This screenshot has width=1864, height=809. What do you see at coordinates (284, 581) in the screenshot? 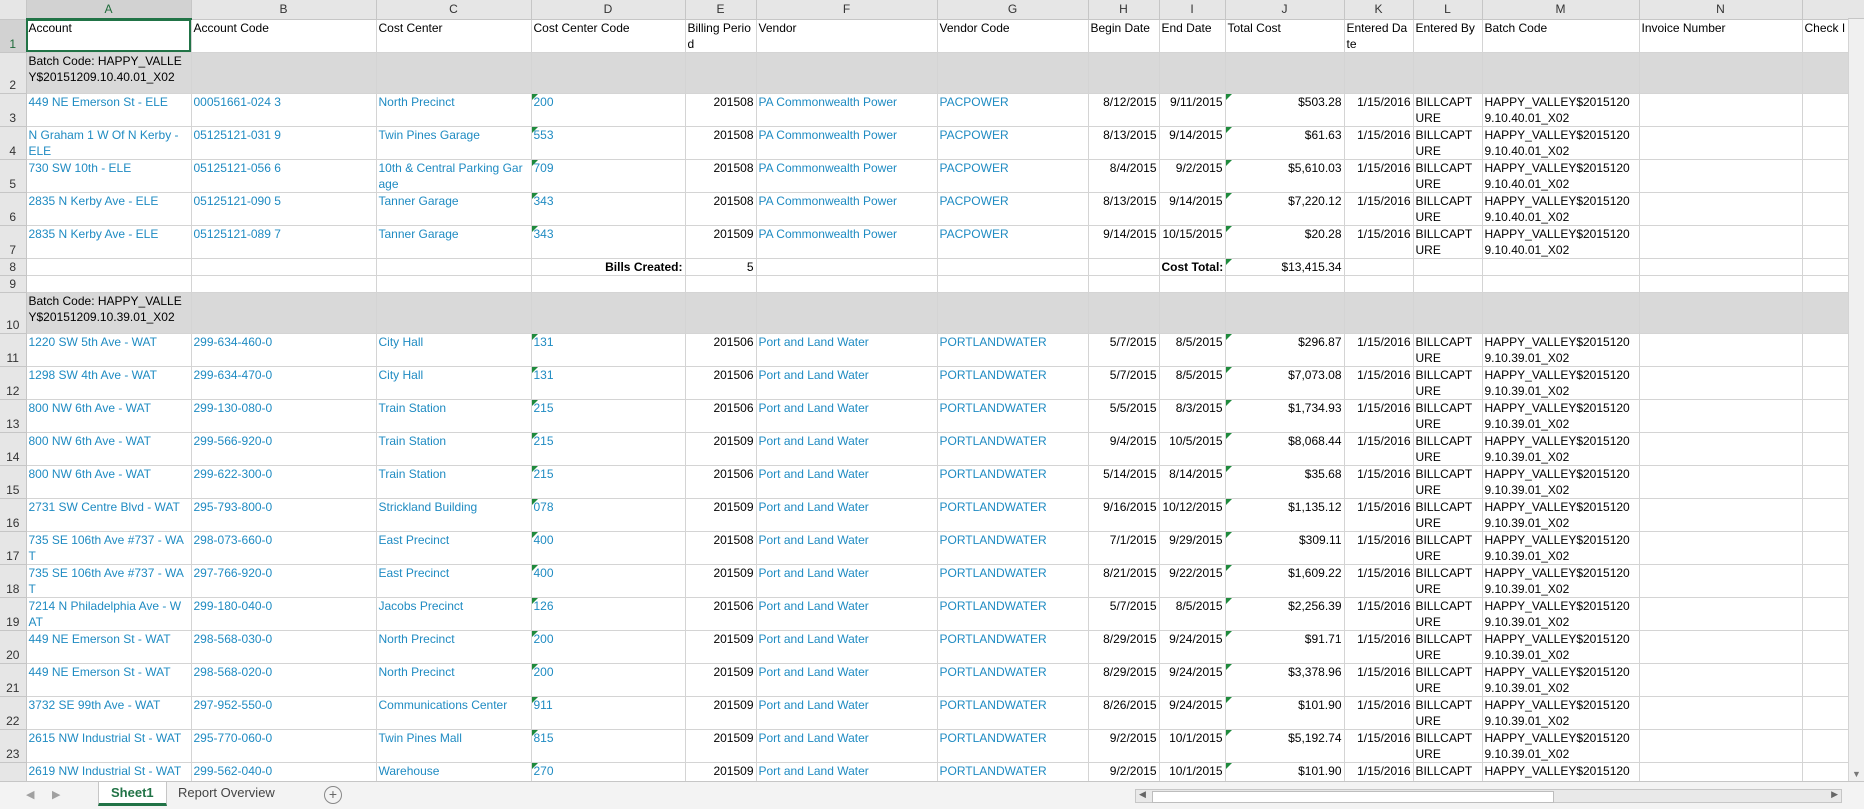
I see `data-cell: 297-766-920-0` at bounding box center [284, 581].